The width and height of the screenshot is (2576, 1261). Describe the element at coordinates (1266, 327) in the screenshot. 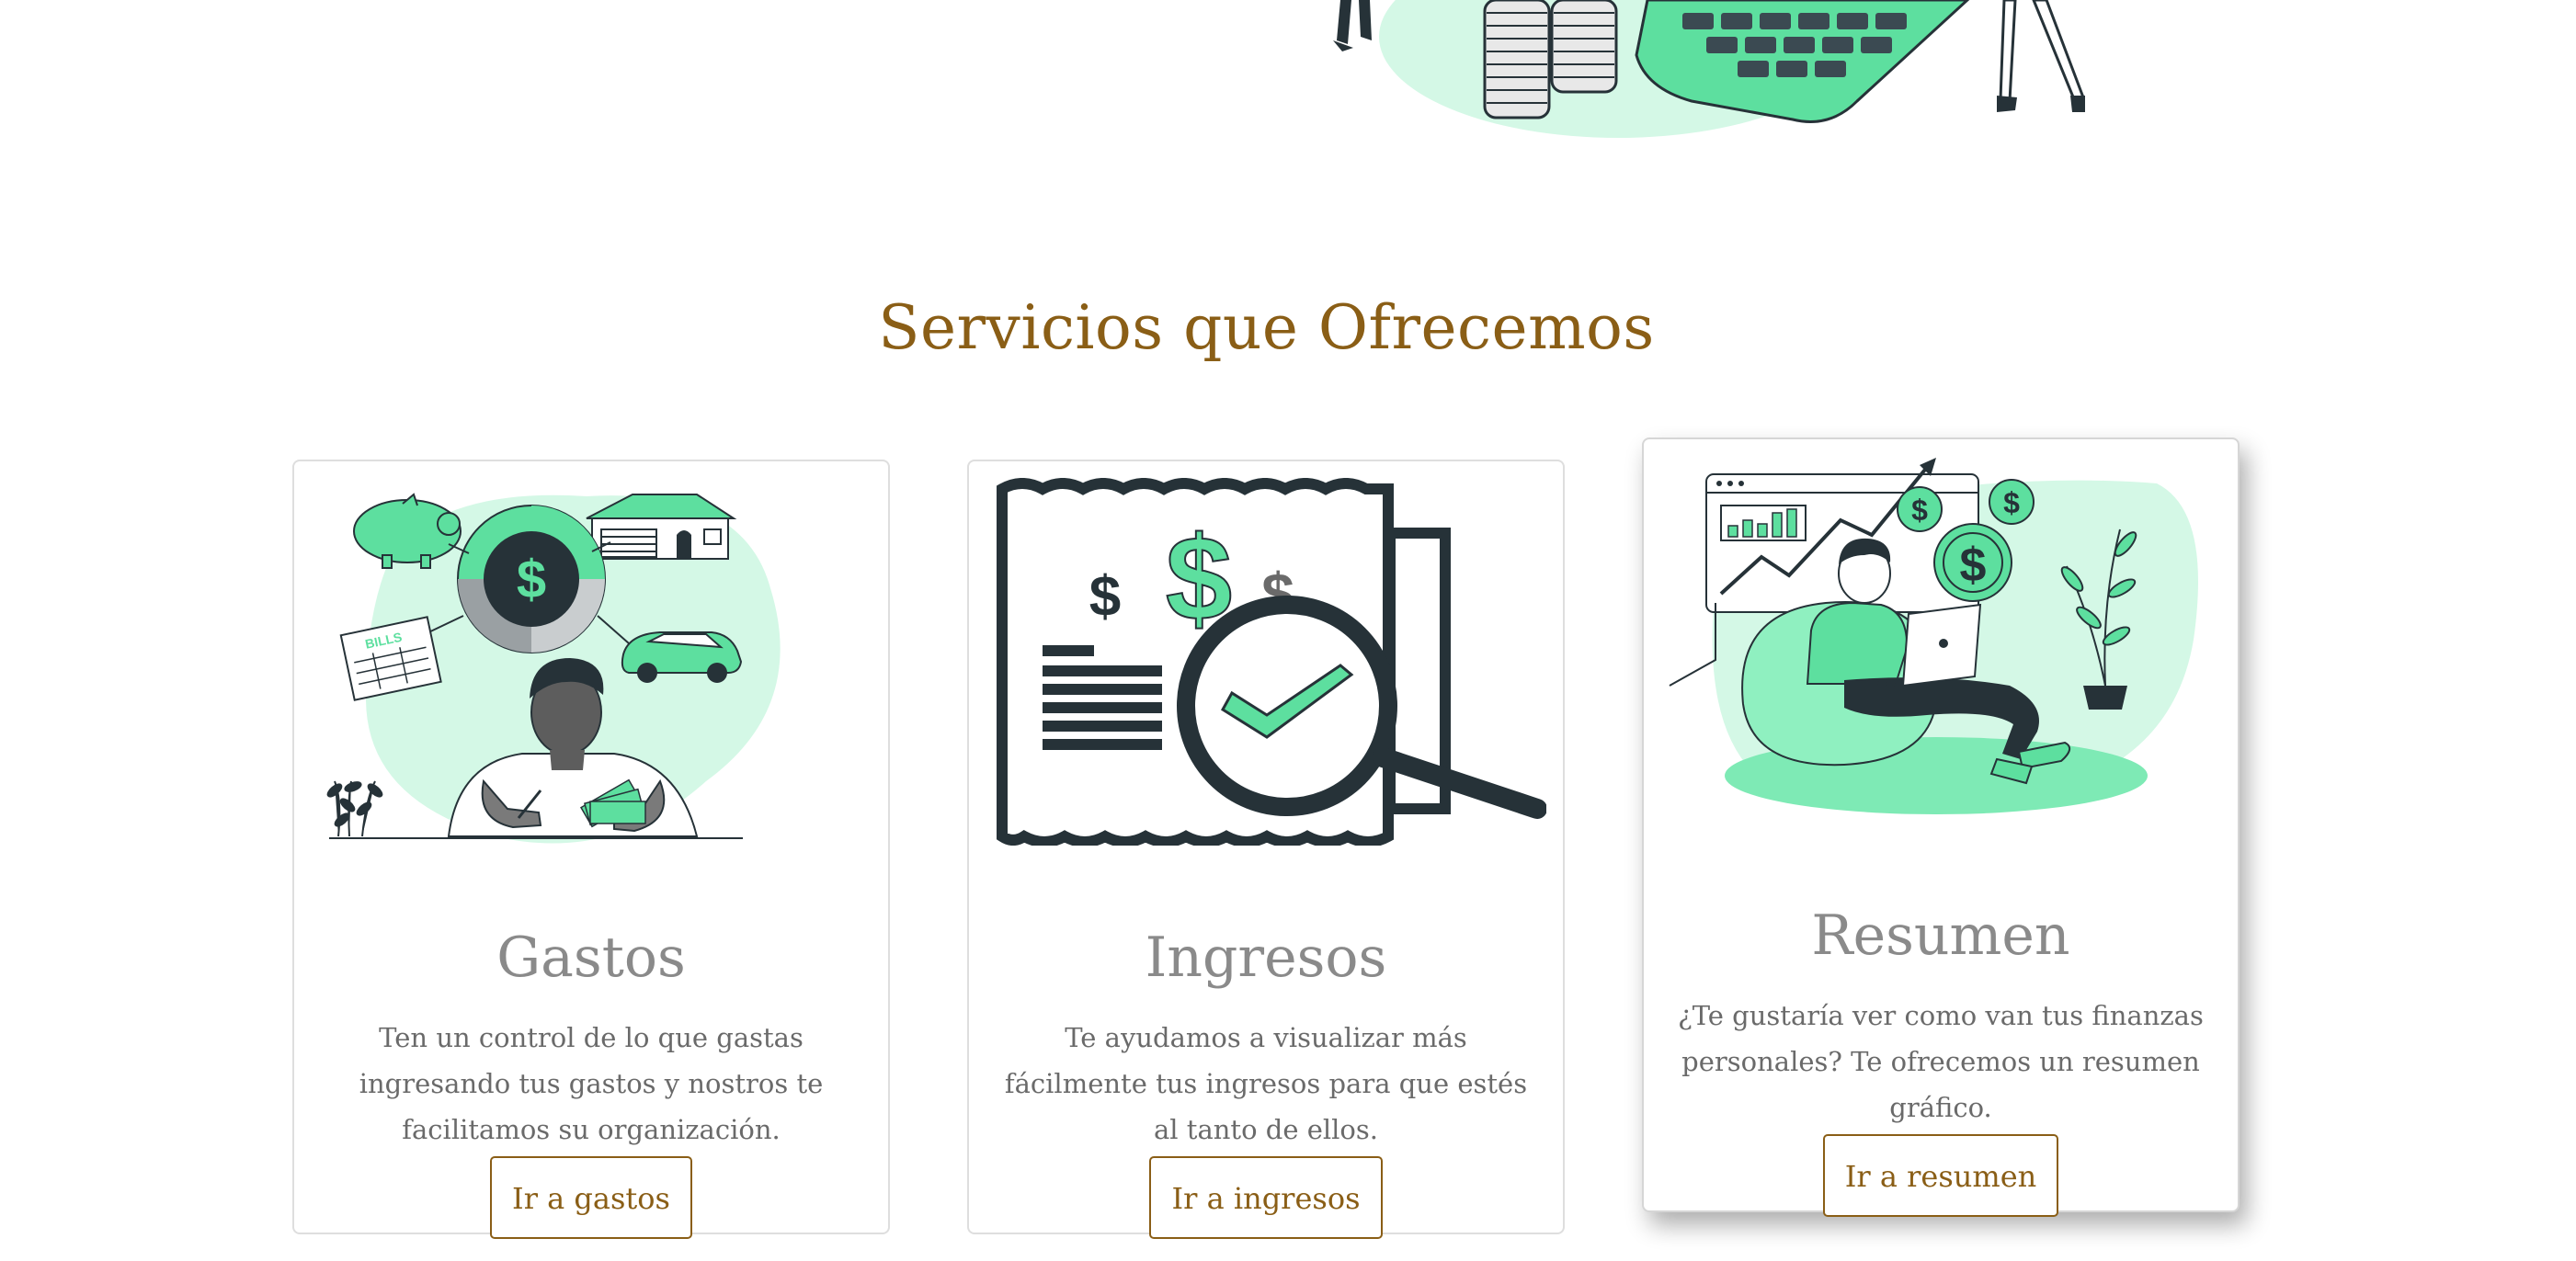

I see `section-title: Servicios que Ofrecemos` at that location.